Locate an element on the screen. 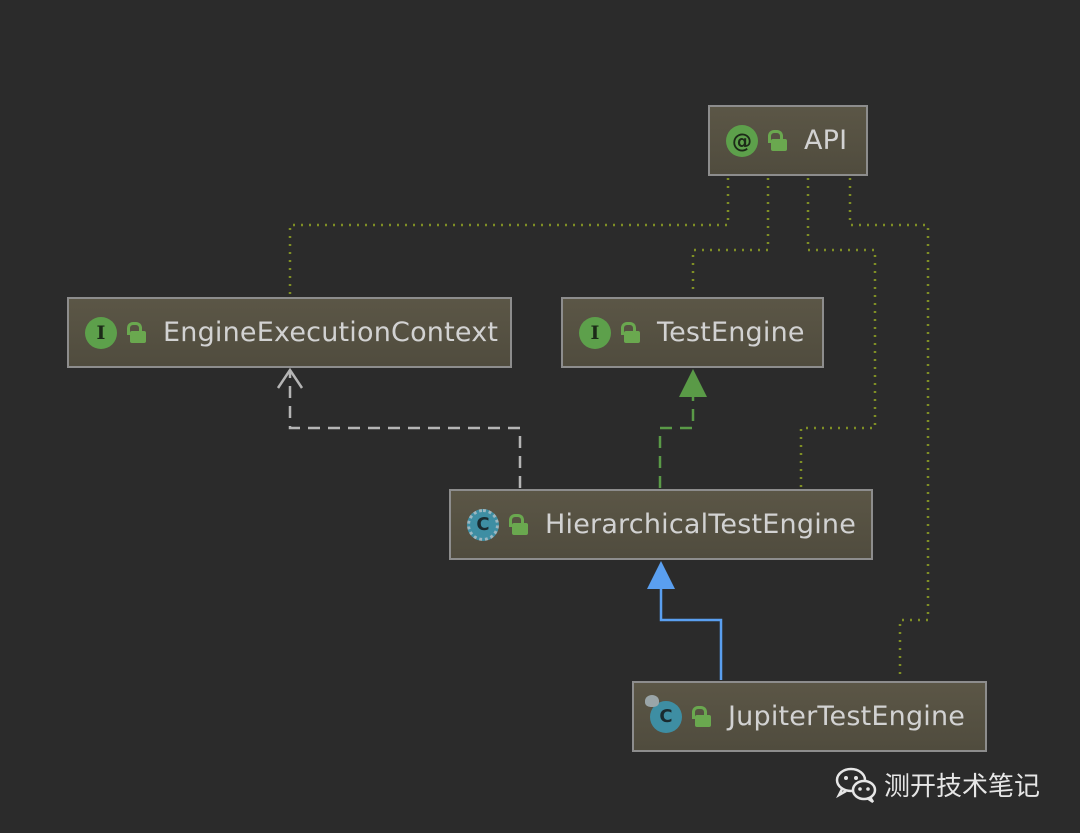 This screenshot has height=833, width=1080. implements-edge is located at coordinates (682, 428).